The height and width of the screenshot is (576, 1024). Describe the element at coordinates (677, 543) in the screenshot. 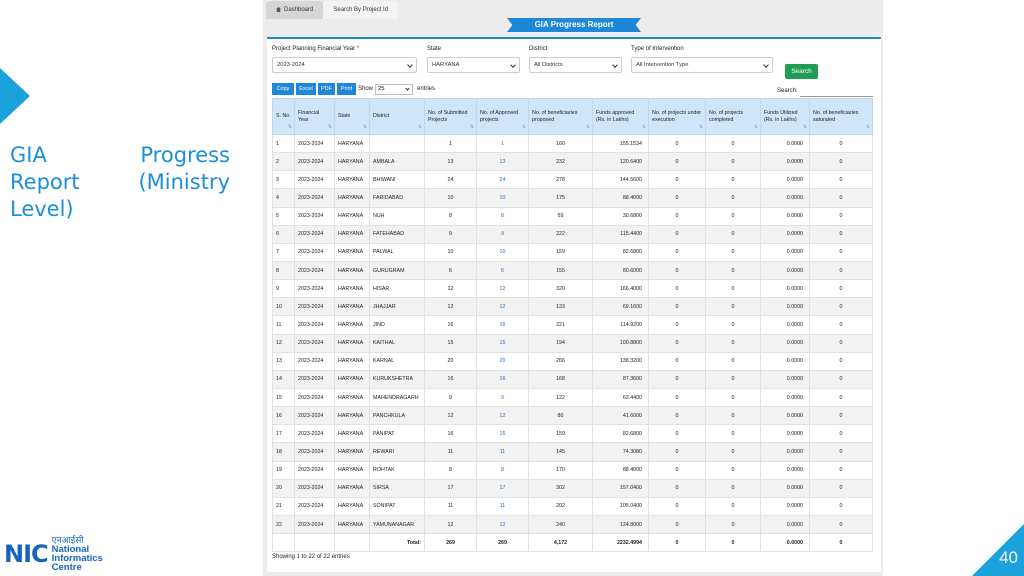

I see `total-under-execution: 0` at that location.